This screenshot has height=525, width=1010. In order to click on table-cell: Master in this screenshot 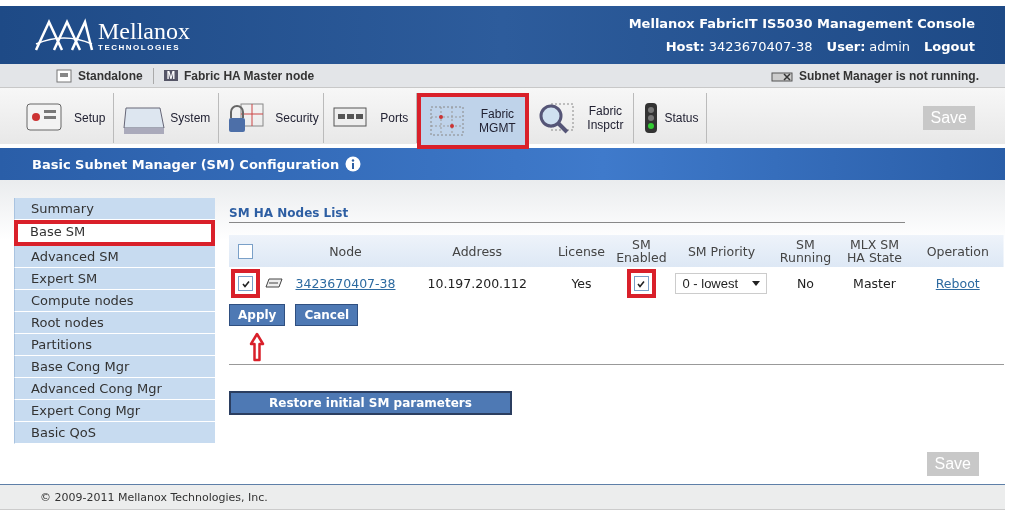, I will do `click(874, 283)`.